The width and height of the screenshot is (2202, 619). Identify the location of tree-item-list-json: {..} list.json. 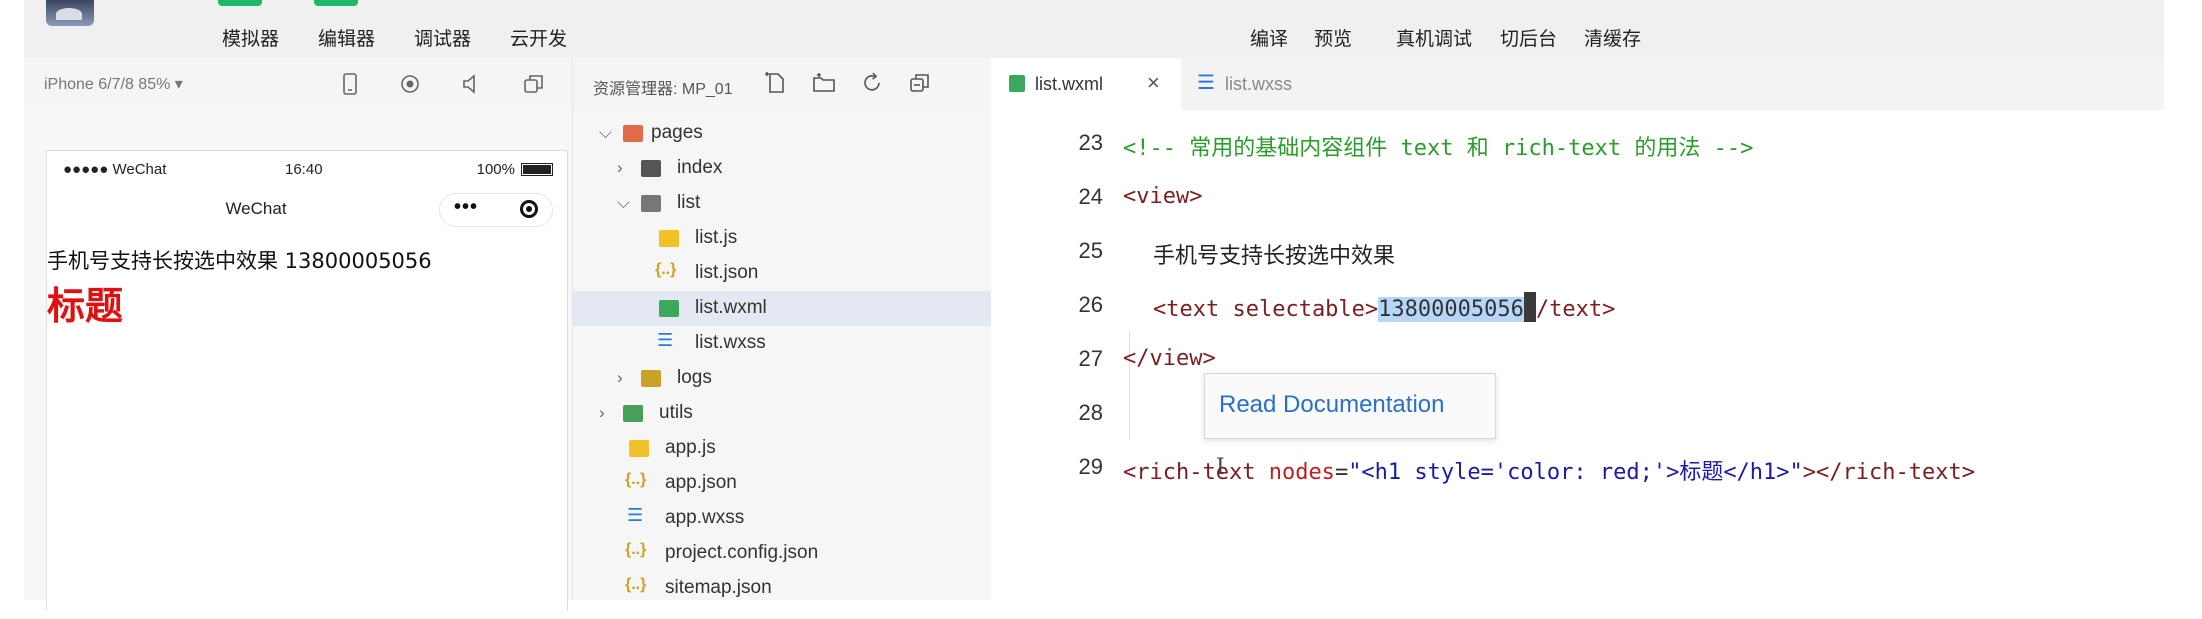
(782, 273).